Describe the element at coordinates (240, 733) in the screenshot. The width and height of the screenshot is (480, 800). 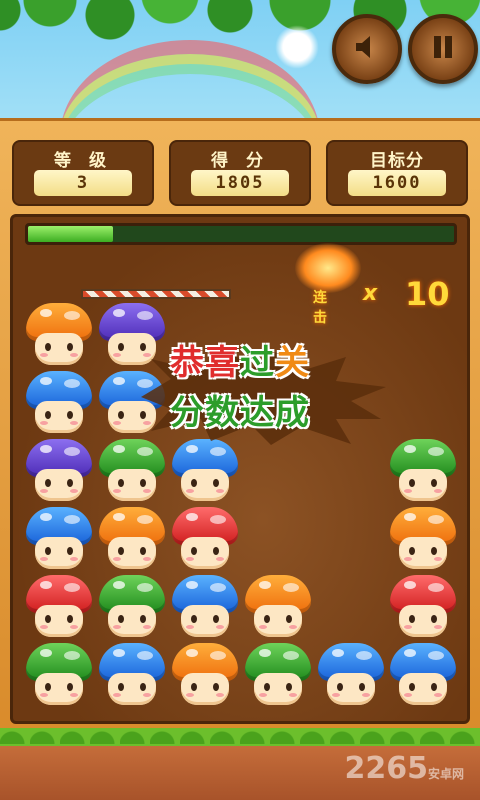
I see `grass` at that location.